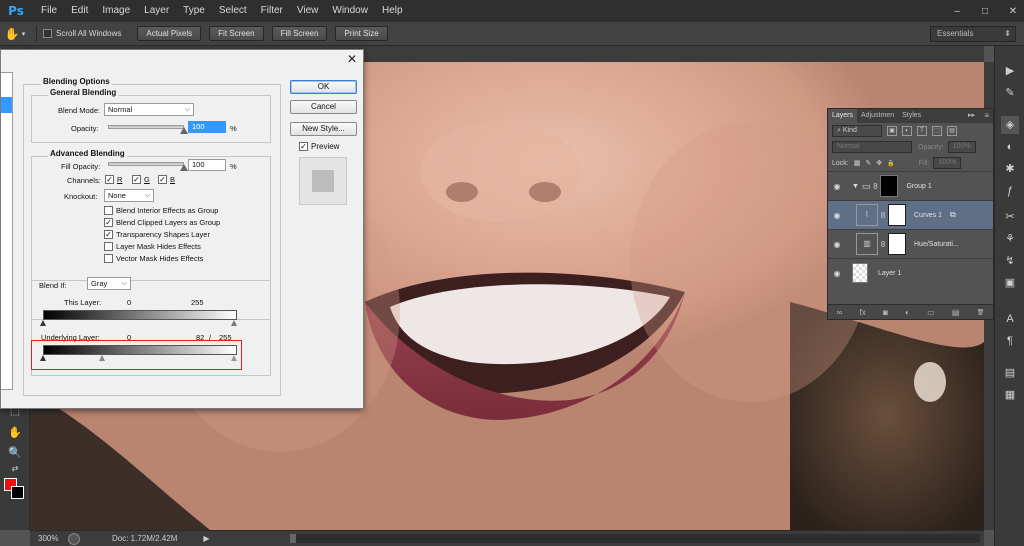 This screenshot has height=546, width=1024. I want to click on scrollbar-thumb, so click(293, 538).